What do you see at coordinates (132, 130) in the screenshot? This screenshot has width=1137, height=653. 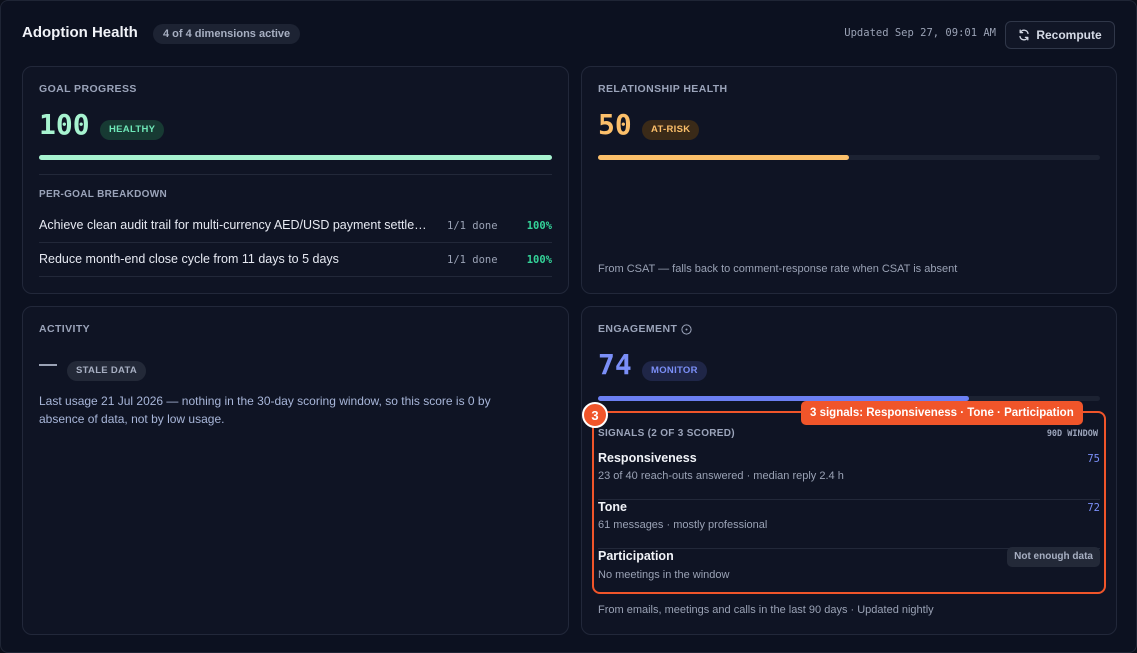 I see `healthy-status-badge: HEALTHY` at bounding box center [132, 130].